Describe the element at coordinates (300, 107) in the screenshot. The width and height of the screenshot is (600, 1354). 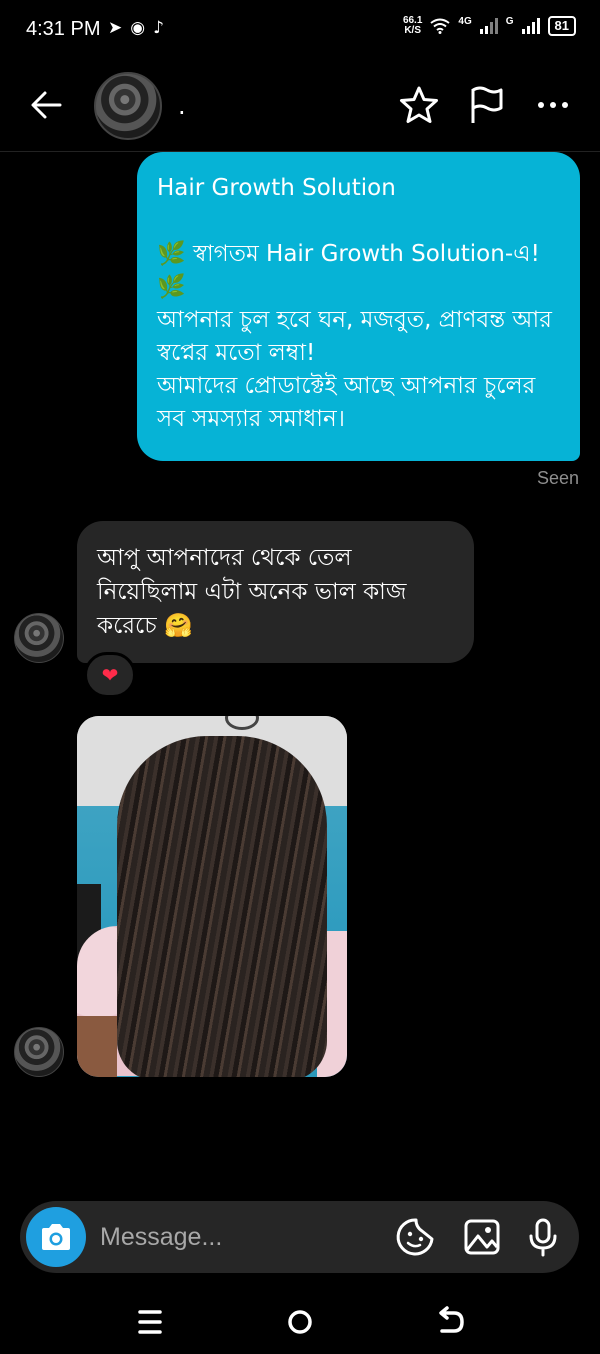
I see `chat-header: .` at that location.